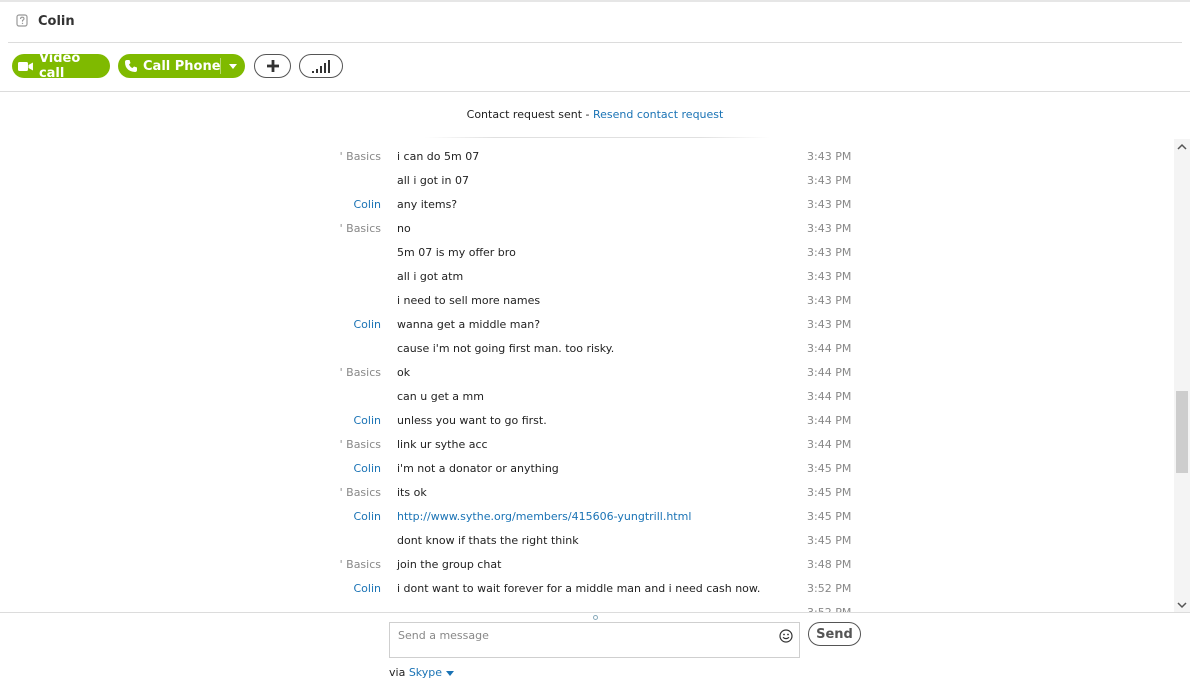 This screenshot has height=687, width=1190. What do you see at coordinates (595, 91) in the screenshot?
I see `toolbar-divider` at bounding box center [595, 91].